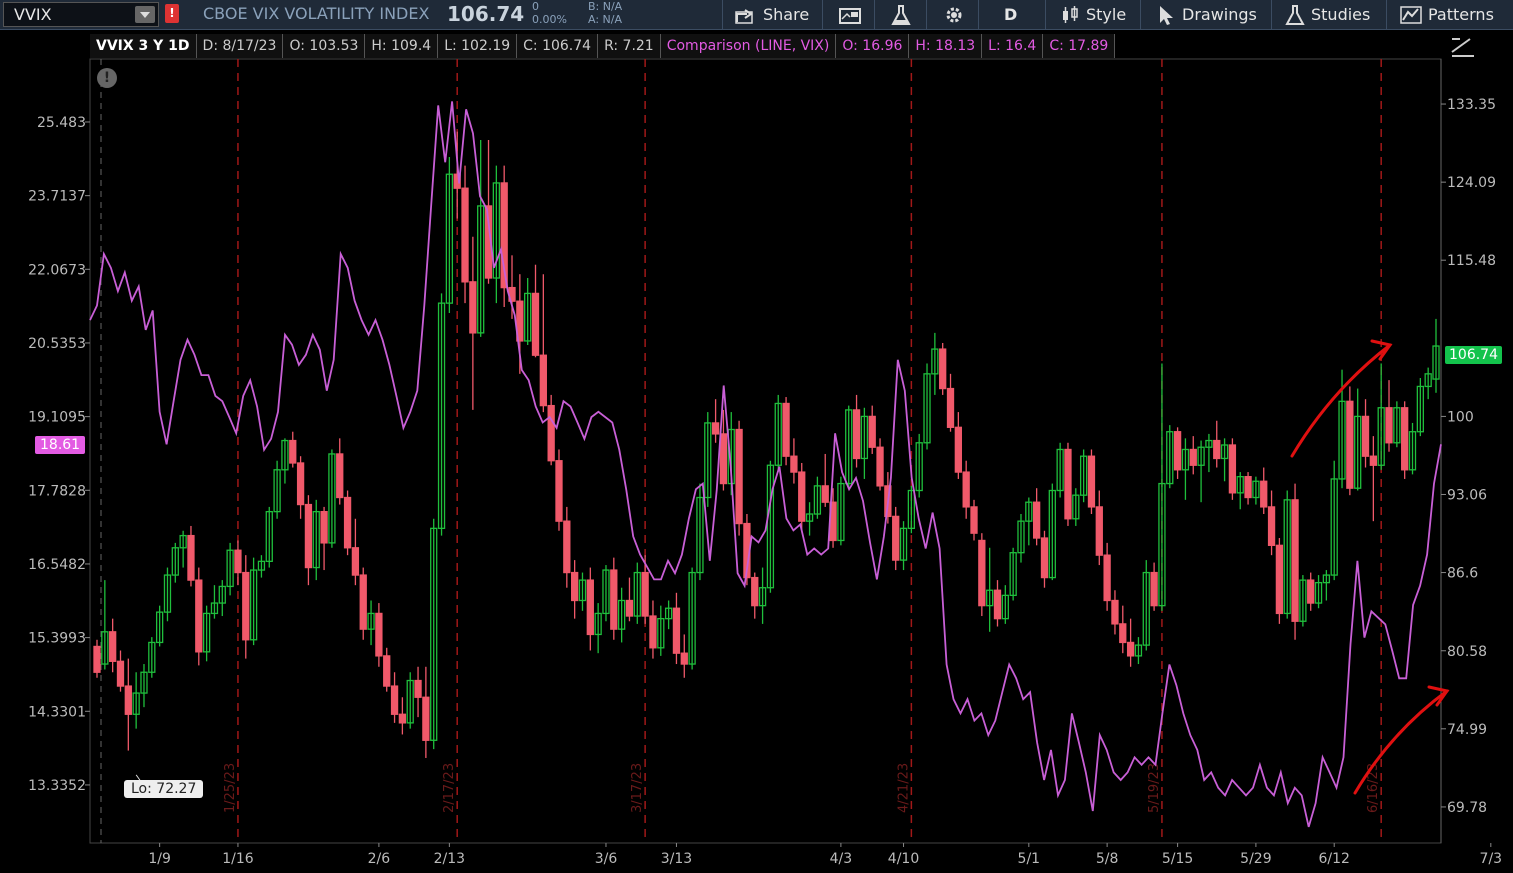 The height and width of the screenshot is (873, 1513). I want to click on legend-comparison-open: O: 16.96, so click(873, 46).